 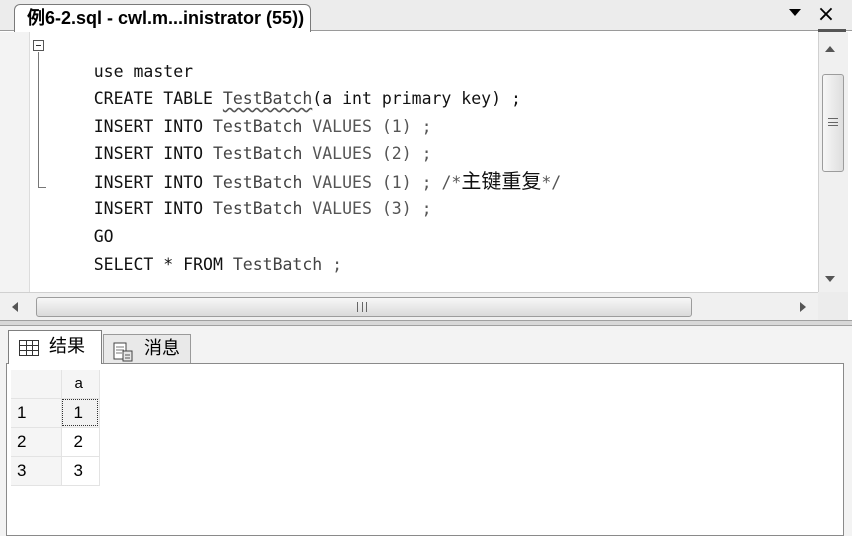 What do you see at coordinates (198, 249) in the screenshot?
I see `code-line-8: SELECT * FROM TestBatch ;` at bounding box center [198, 249].